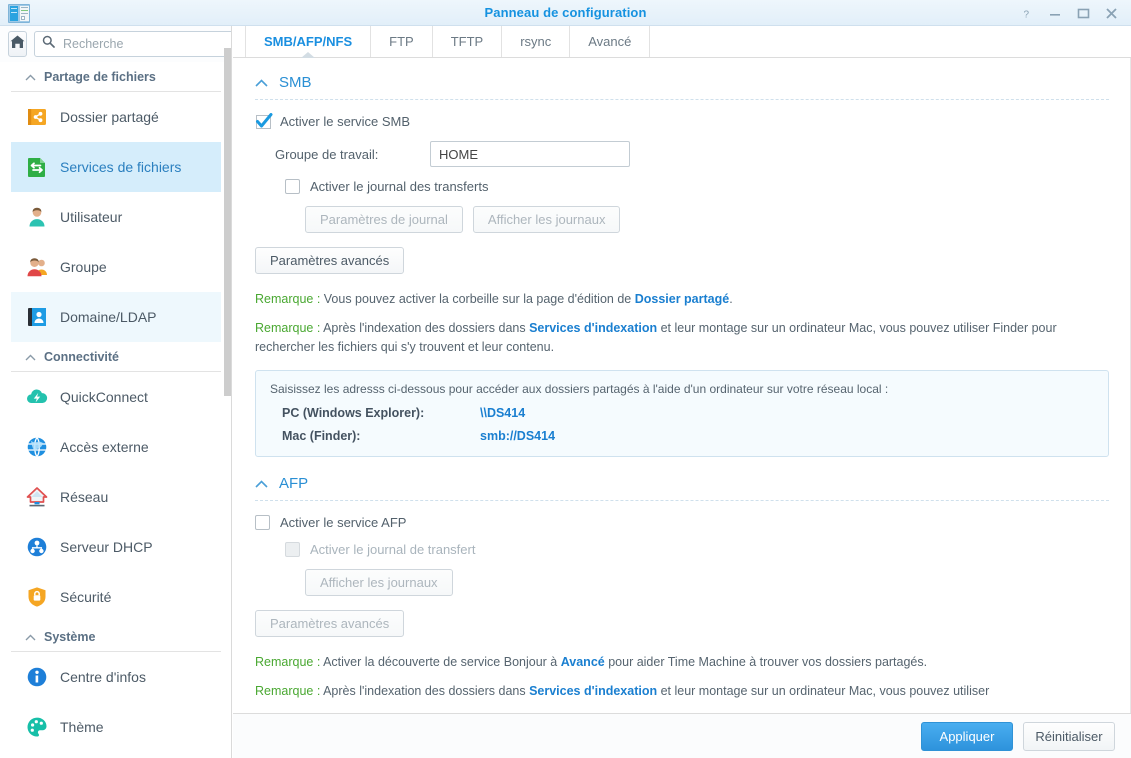 This screenshot has width=1131, height=758. Describe the element at coordinates (682, 624) in the screenshot. I see `afp-advanced-row: Paramètres avancés` at that location.